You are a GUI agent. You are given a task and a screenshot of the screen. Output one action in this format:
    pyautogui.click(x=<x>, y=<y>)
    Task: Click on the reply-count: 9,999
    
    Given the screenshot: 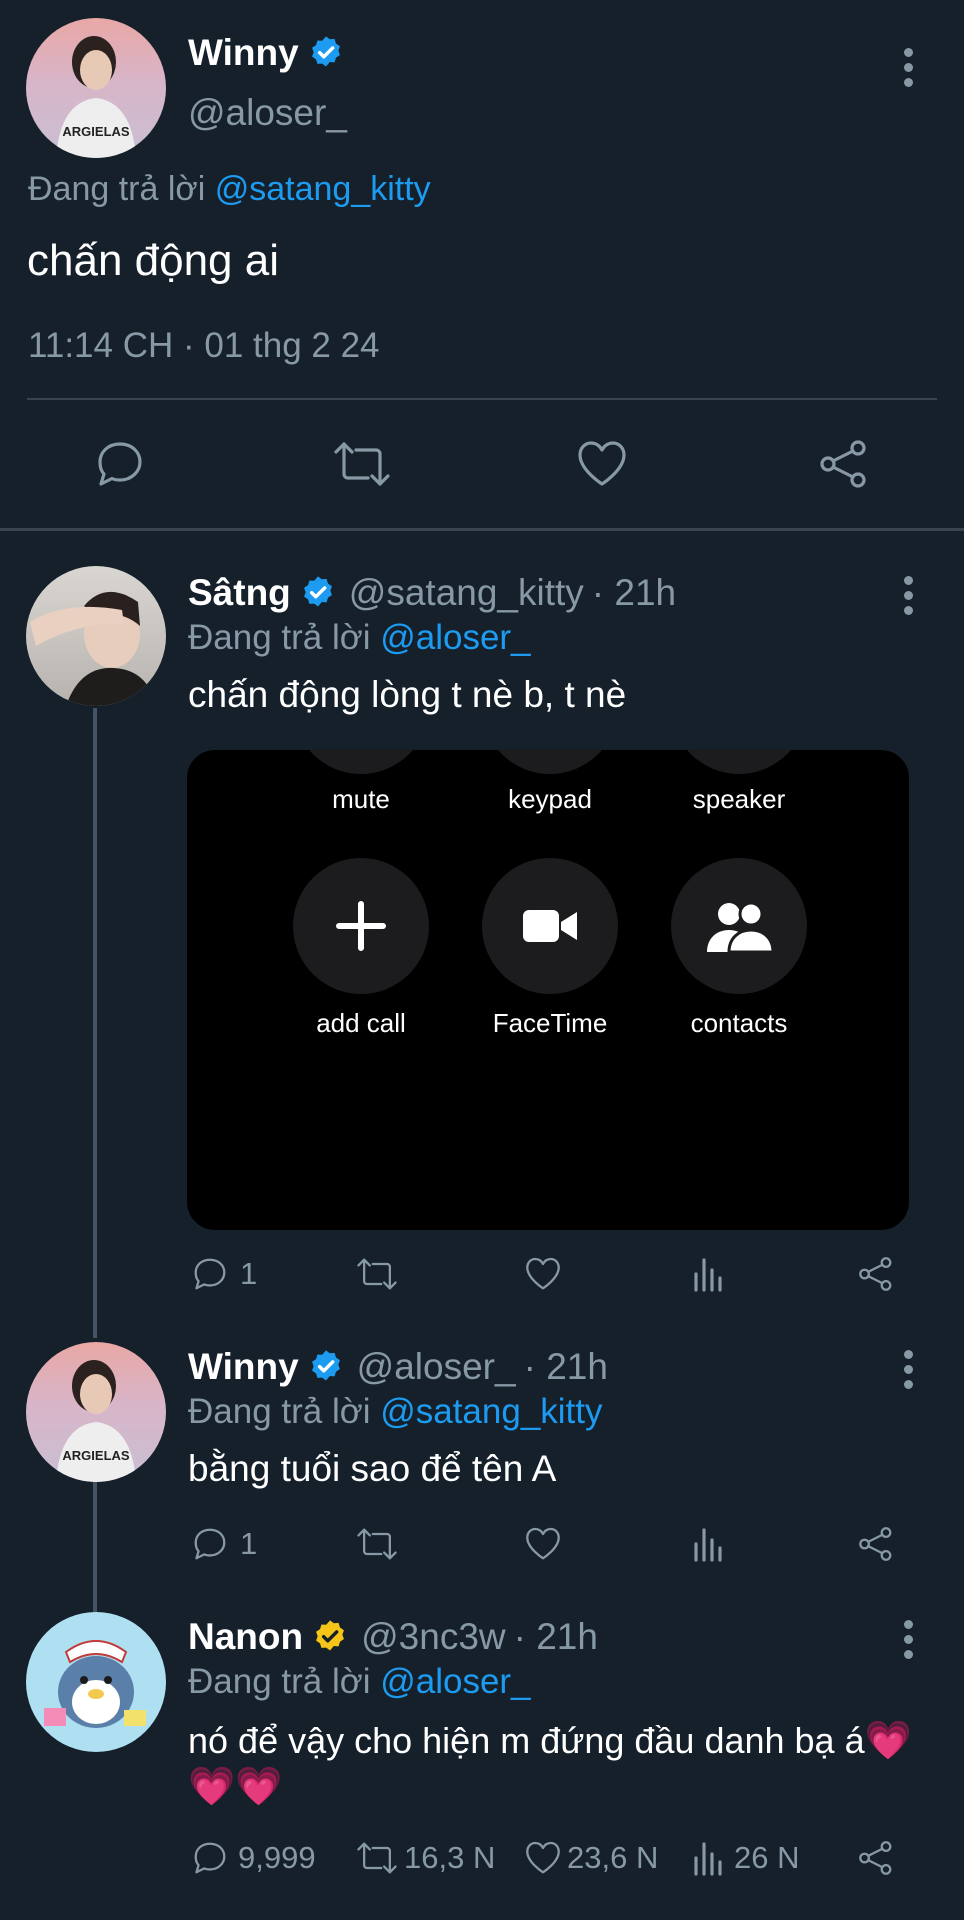 What is the action you would take?
    pyautogui.click(x=277, y=1857)
    